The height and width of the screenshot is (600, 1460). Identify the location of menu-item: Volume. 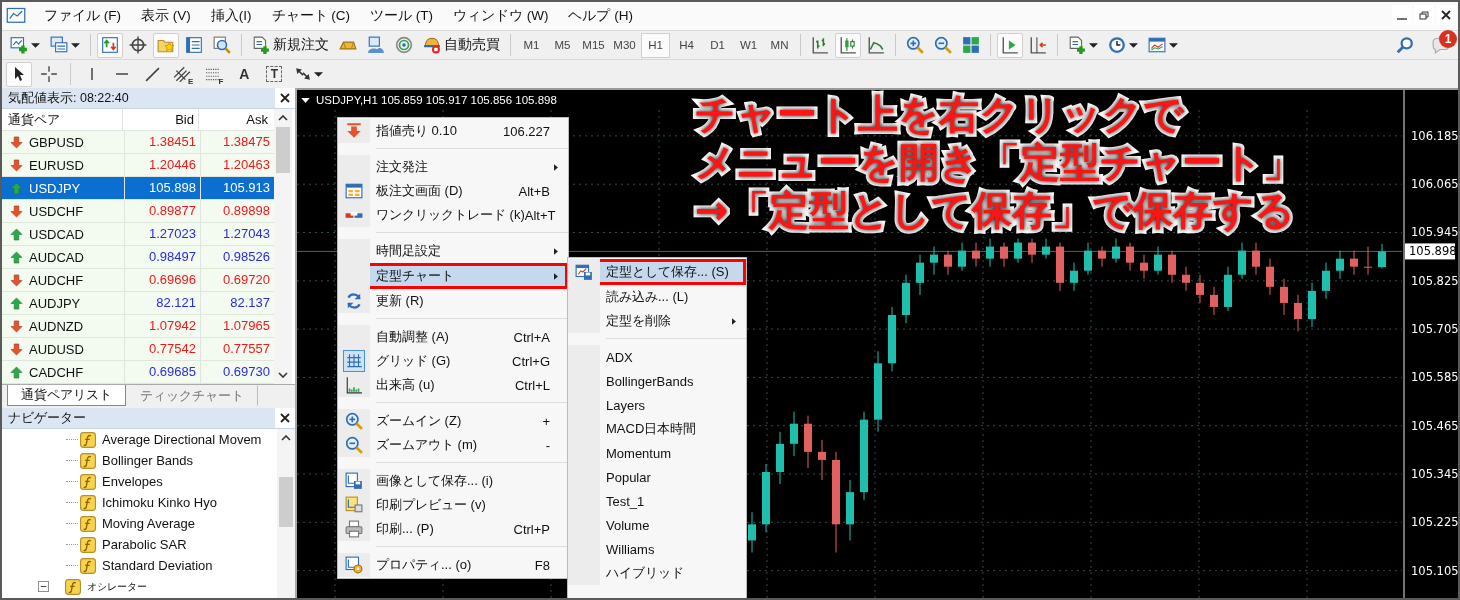
(657, 525).